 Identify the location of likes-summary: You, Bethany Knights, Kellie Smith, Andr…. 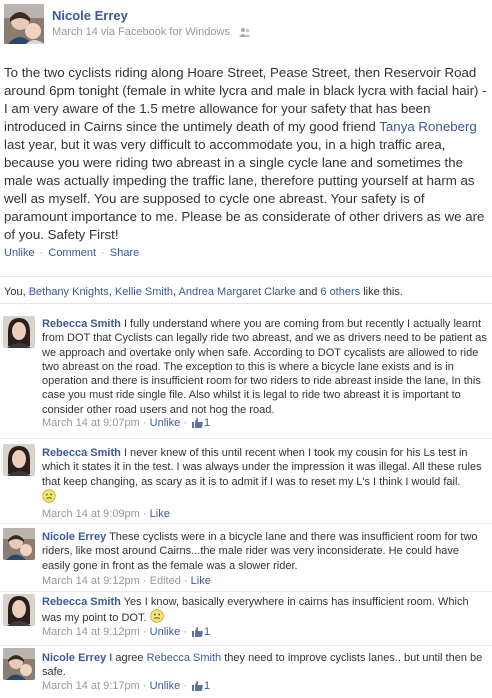
(203, 292).